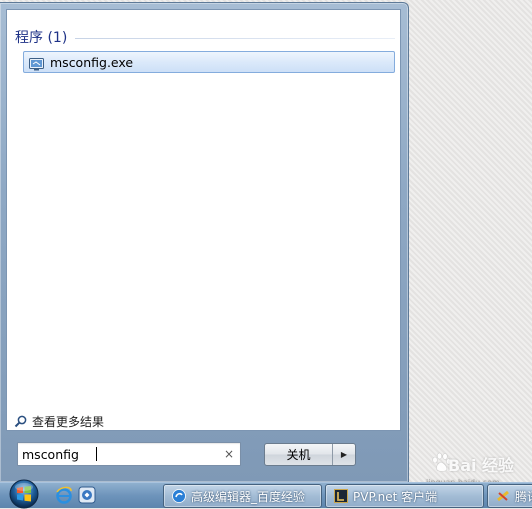 The image size is (532, 509). Describe the element at coordinates (36, 63) in the screenshot. I see `msconfig-app-icon` at that location.